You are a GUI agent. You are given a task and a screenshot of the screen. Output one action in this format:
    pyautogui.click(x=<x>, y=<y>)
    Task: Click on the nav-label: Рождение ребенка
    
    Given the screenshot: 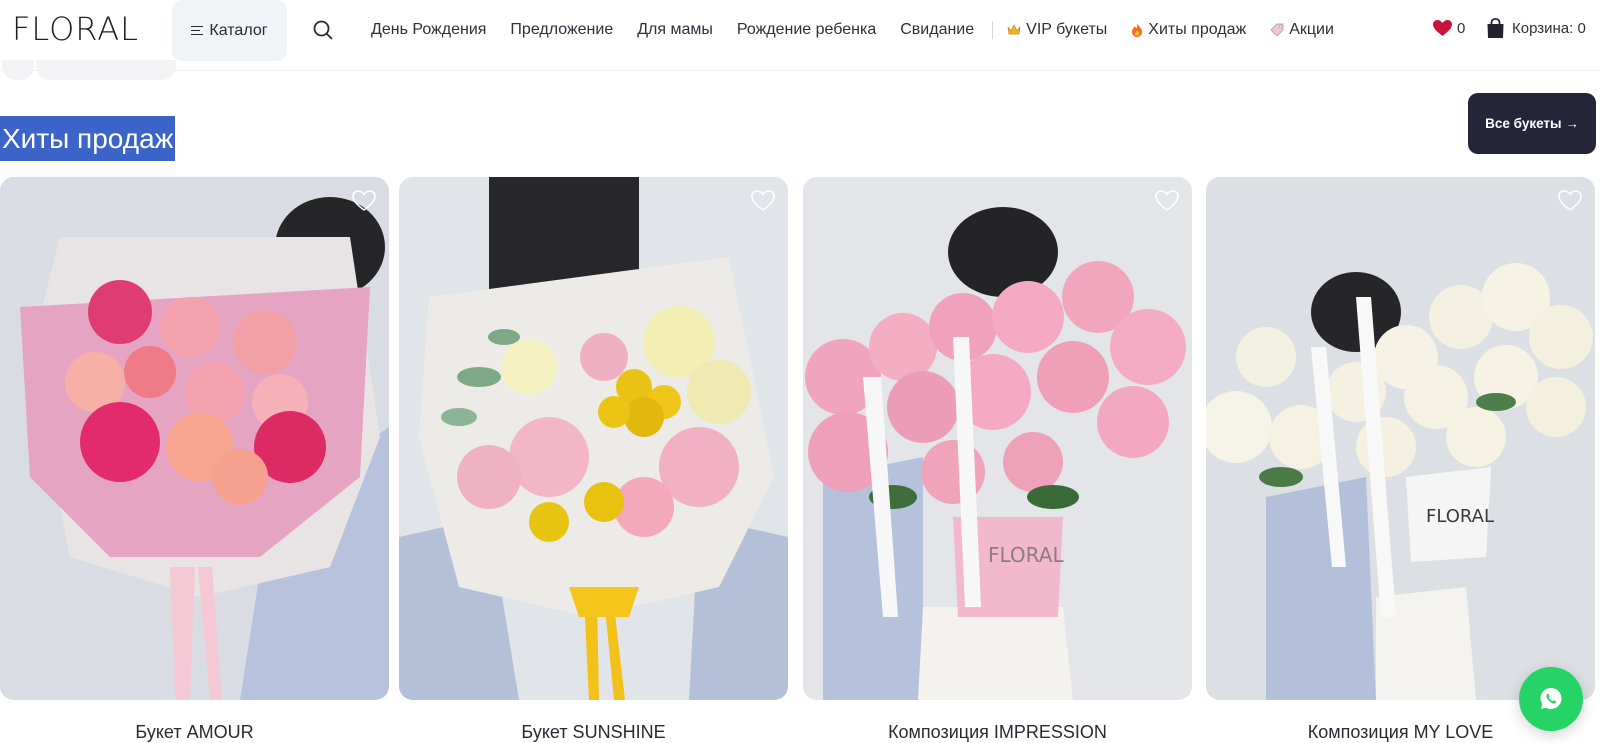 What is the action you would take?
    pyautogui.click(x=806, y=29)
    